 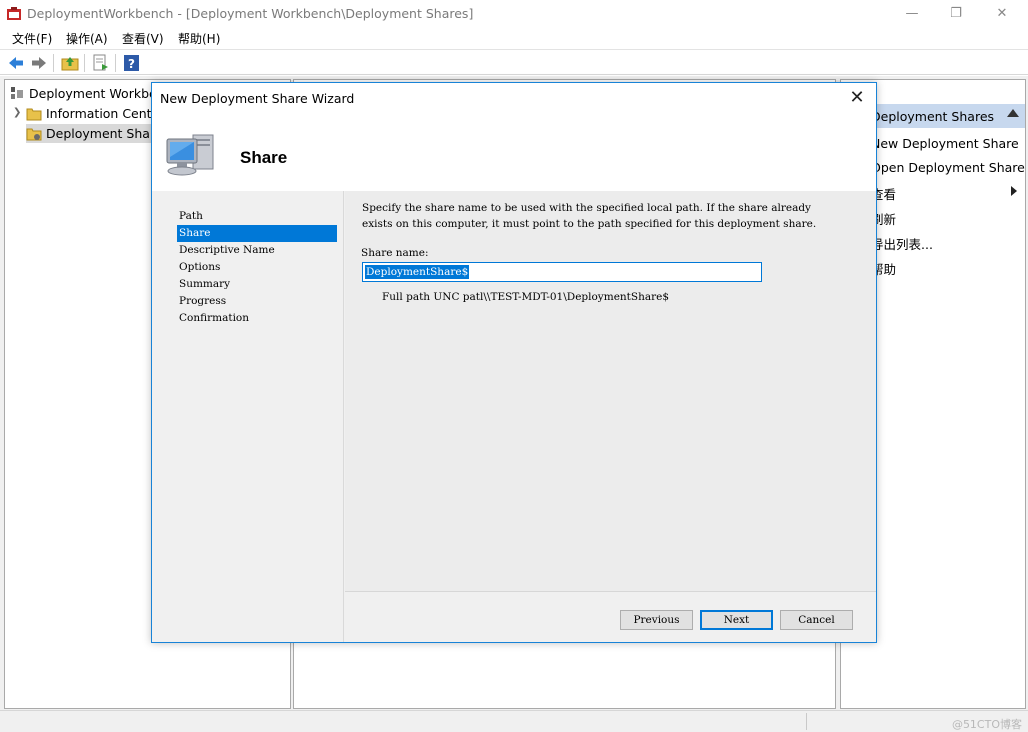 What do you see at coordinates (257, 301) in the screenshot?
I see `step-progress: Progress` at bounding box center [257, 301].